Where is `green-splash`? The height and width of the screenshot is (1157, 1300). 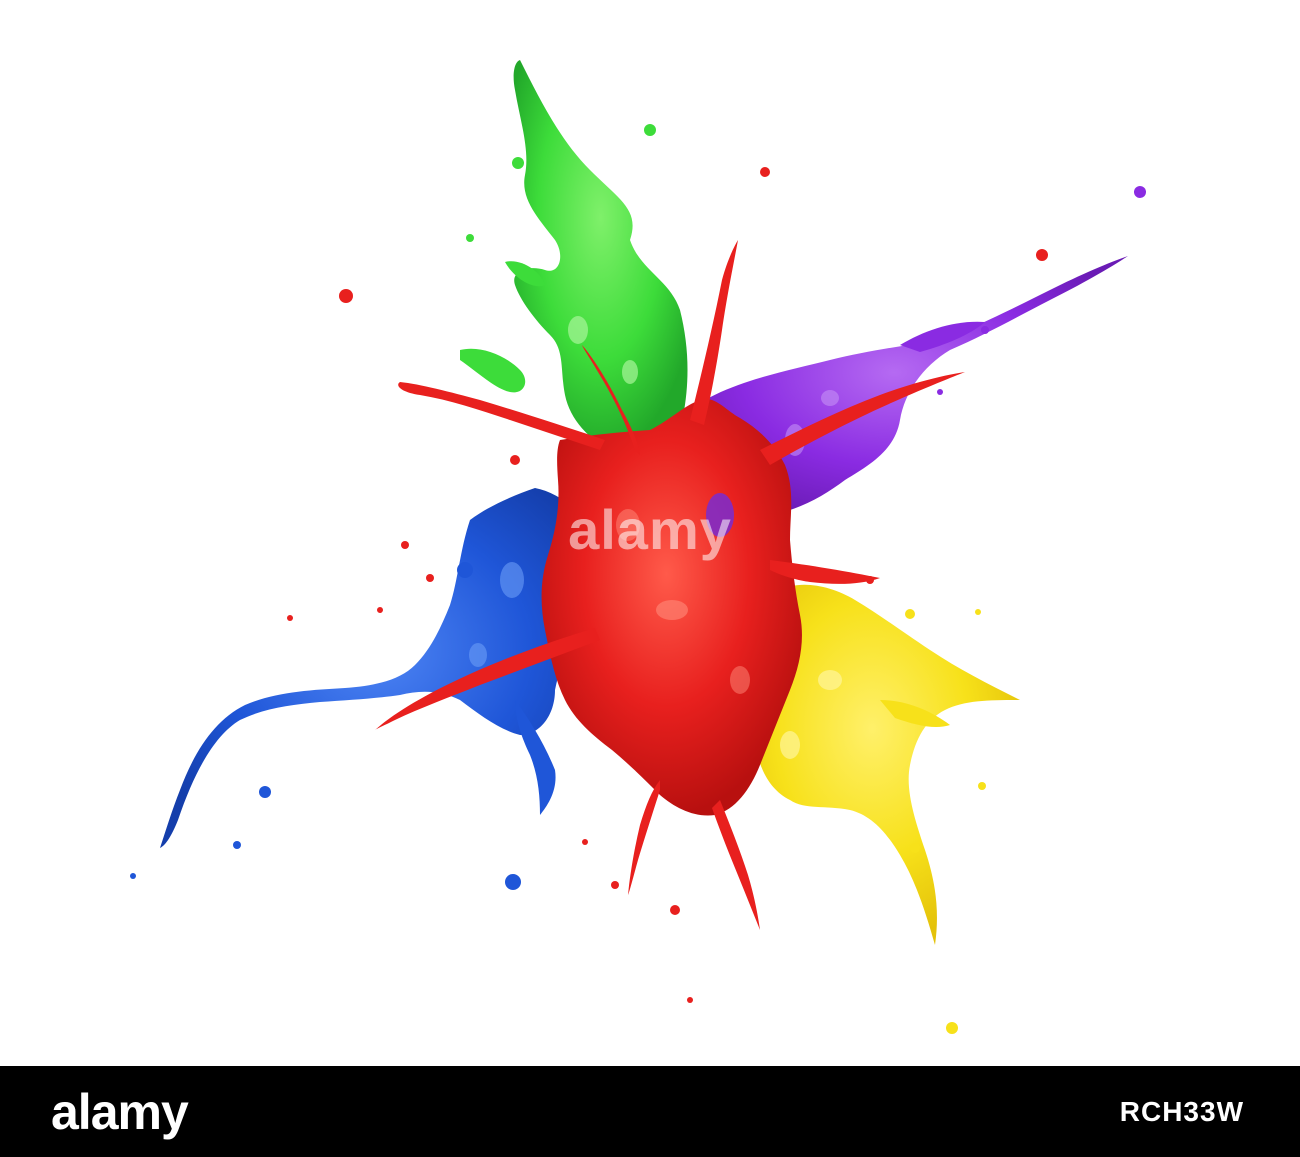 green-splash is located at coordinates (574, 257).